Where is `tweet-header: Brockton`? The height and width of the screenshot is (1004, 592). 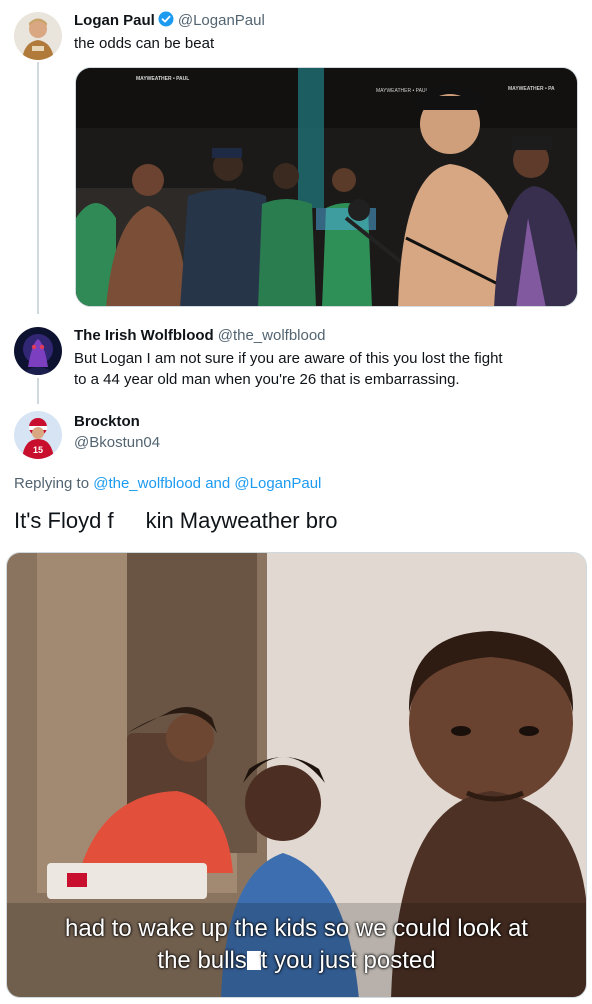
tweet-header: Brockton is located at coordinates (107, 421).